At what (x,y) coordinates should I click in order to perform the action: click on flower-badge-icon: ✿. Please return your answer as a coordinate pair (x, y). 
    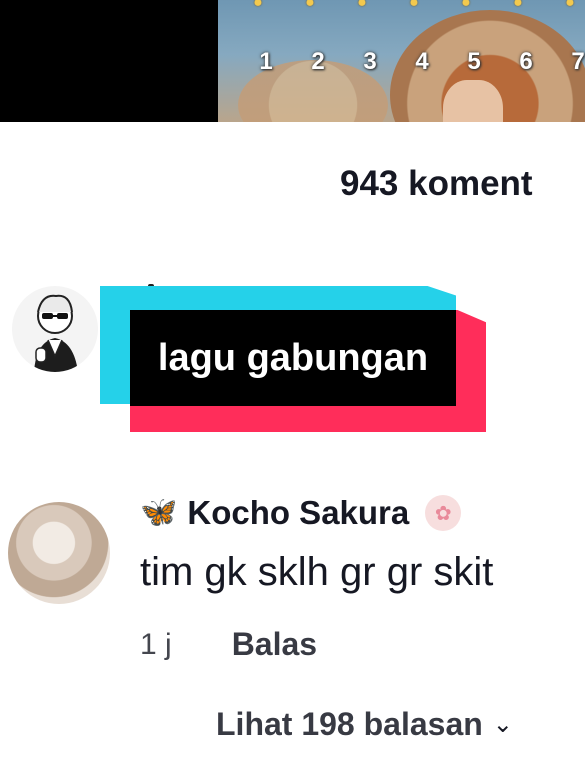
    Looking at the image, I should click on (443, 513).